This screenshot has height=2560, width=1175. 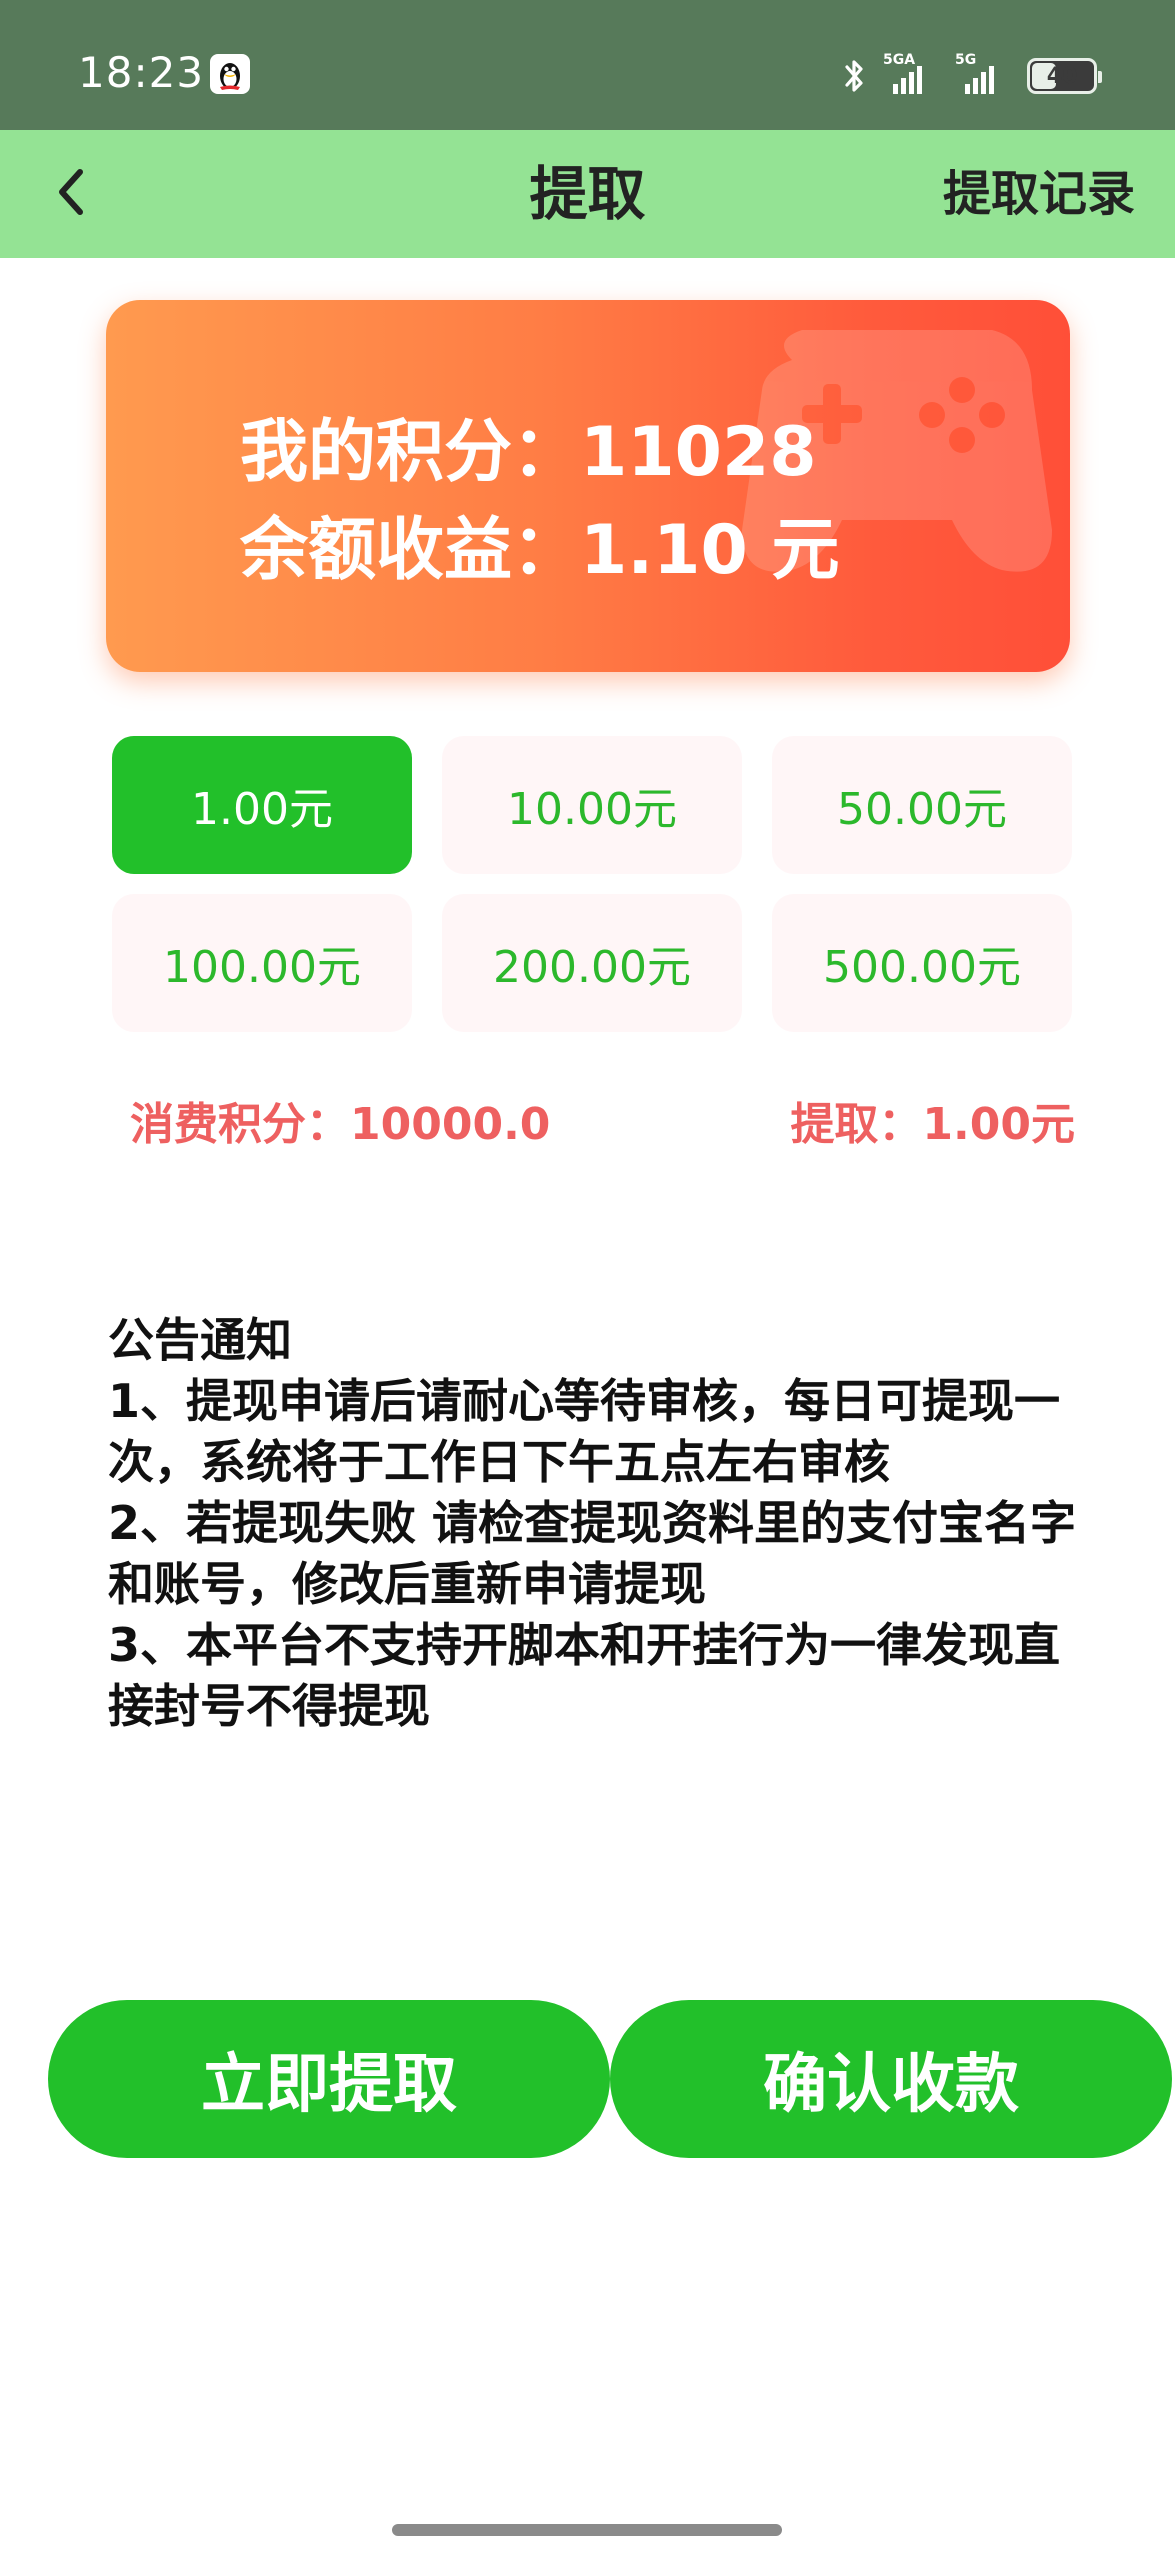 I want to click on announcement-item-3: 3、本平台不支持开脚本和开挂行为一律发现直接封号不得提现, so click(x=584, y=1675).